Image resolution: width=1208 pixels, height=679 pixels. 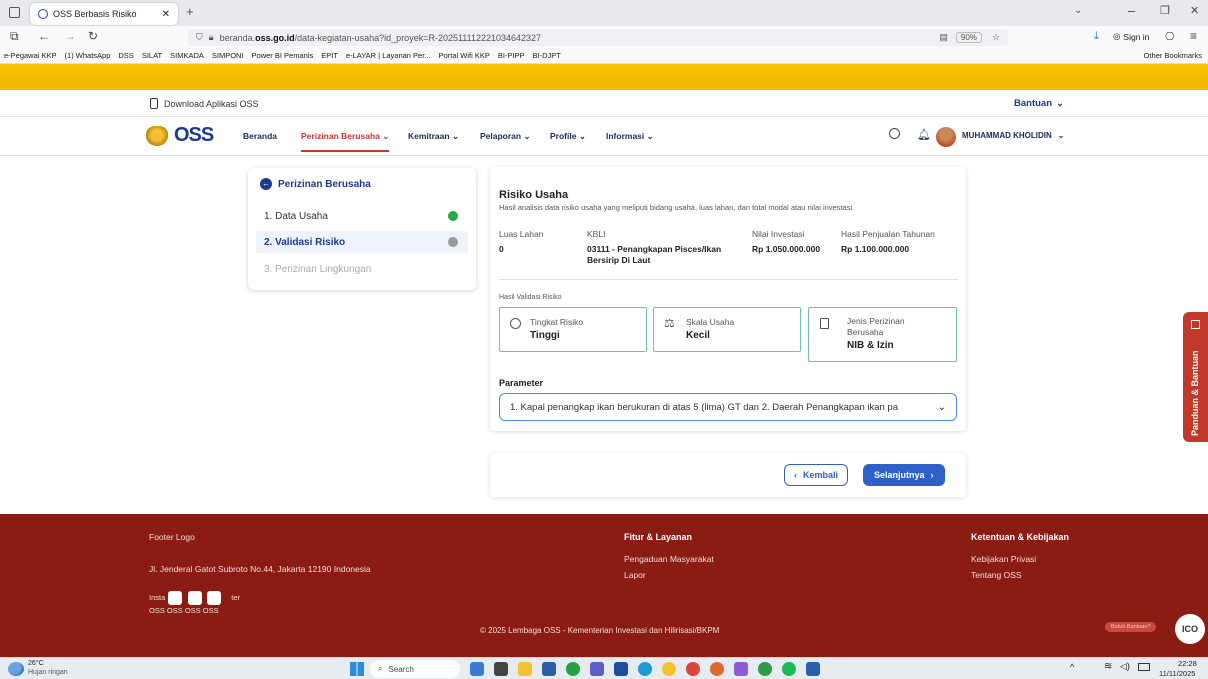 I want to click on taskview-icon, so click(x=501, y=669).